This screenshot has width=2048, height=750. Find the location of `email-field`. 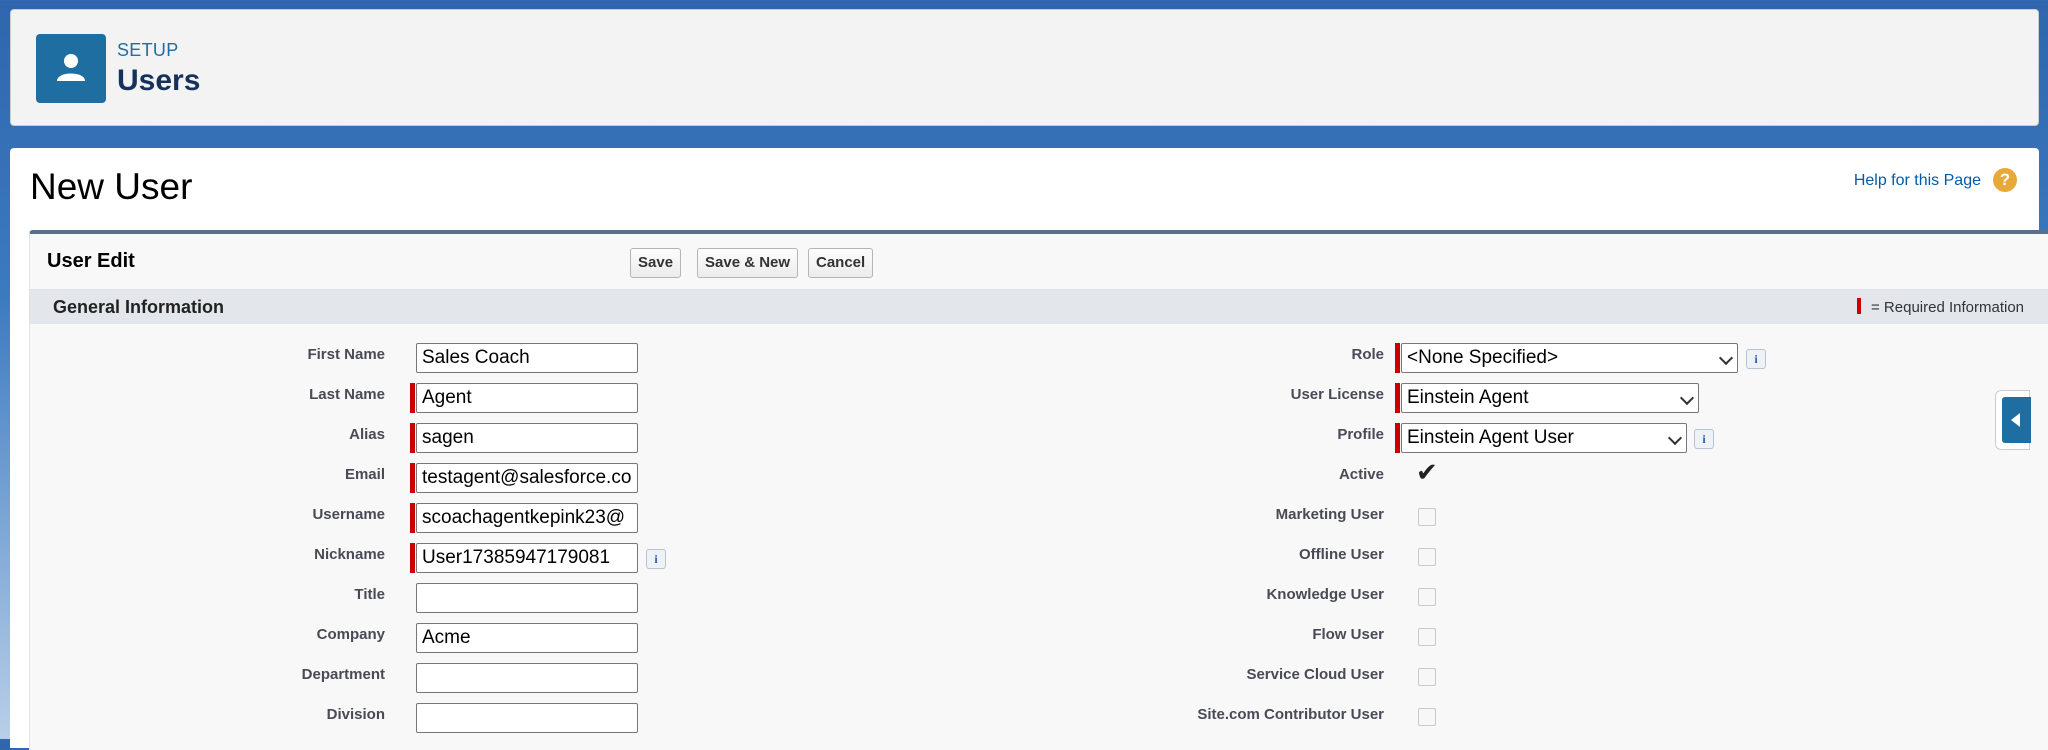

email-field is located at coordinates (527, 478).